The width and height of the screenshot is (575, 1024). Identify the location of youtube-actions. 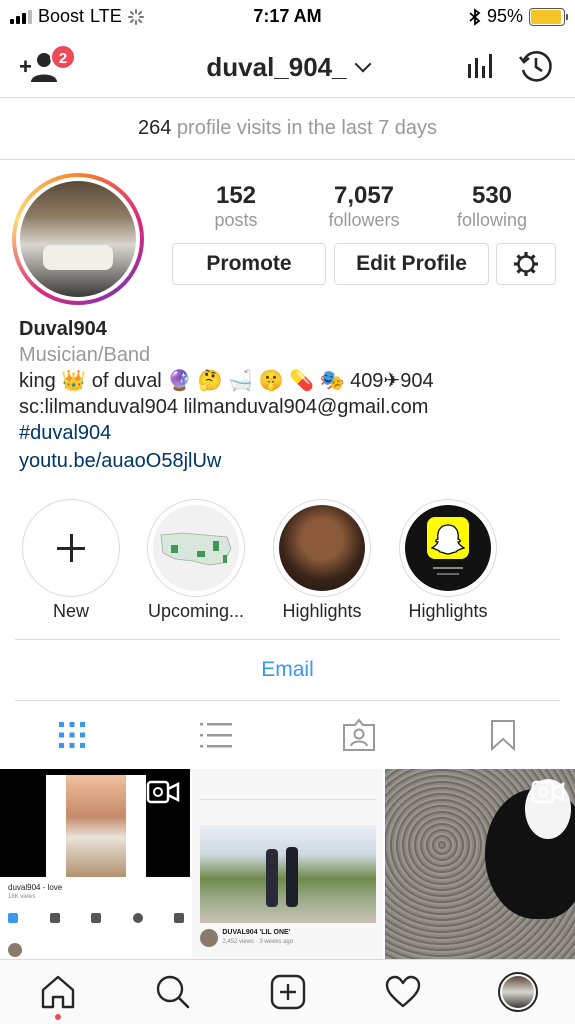
(96, 920).